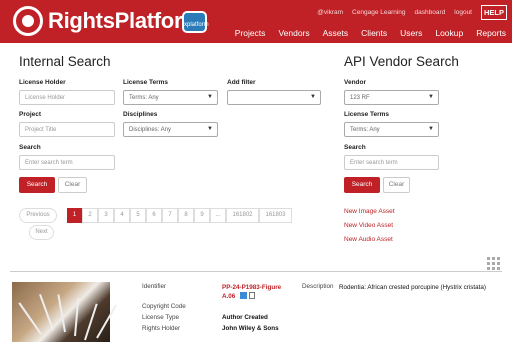 This screenshot has width=512, height=361. I want to click on page-2: 2, so click(90, 215).